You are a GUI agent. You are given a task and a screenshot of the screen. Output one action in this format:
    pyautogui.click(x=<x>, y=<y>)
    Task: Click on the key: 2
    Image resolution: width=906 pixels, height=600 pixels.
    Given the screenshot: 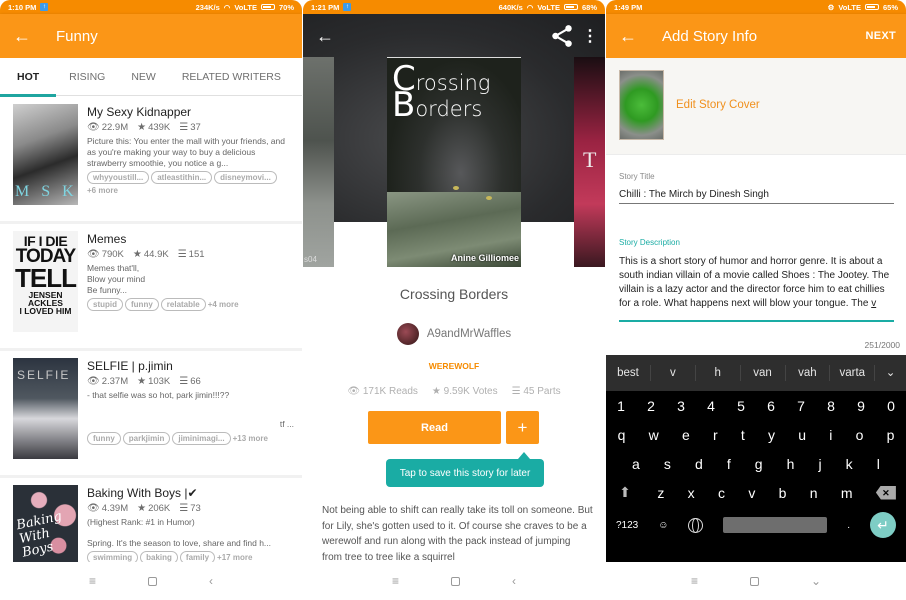 What is the action you would take?
    pyautogui.click(x=651, y=406)
    